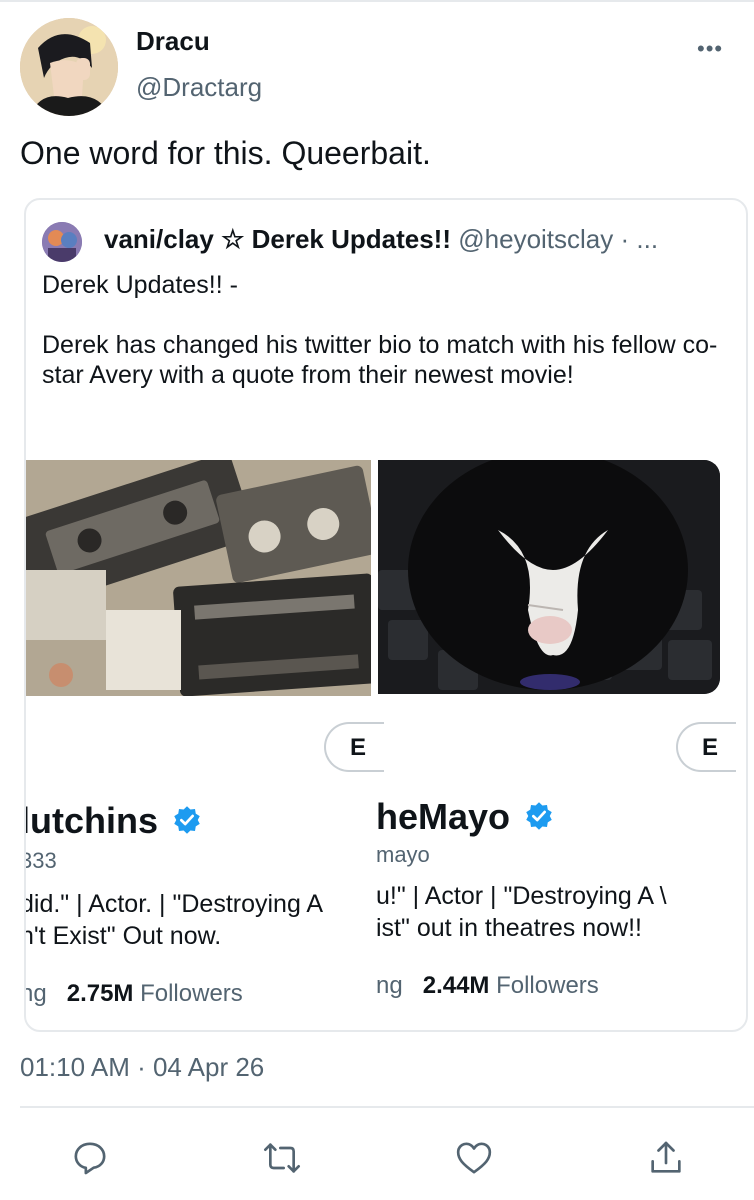  Describe the element at coordinates (198, 578) in the screenshot. I see `cassette-tapes-image` at that location.